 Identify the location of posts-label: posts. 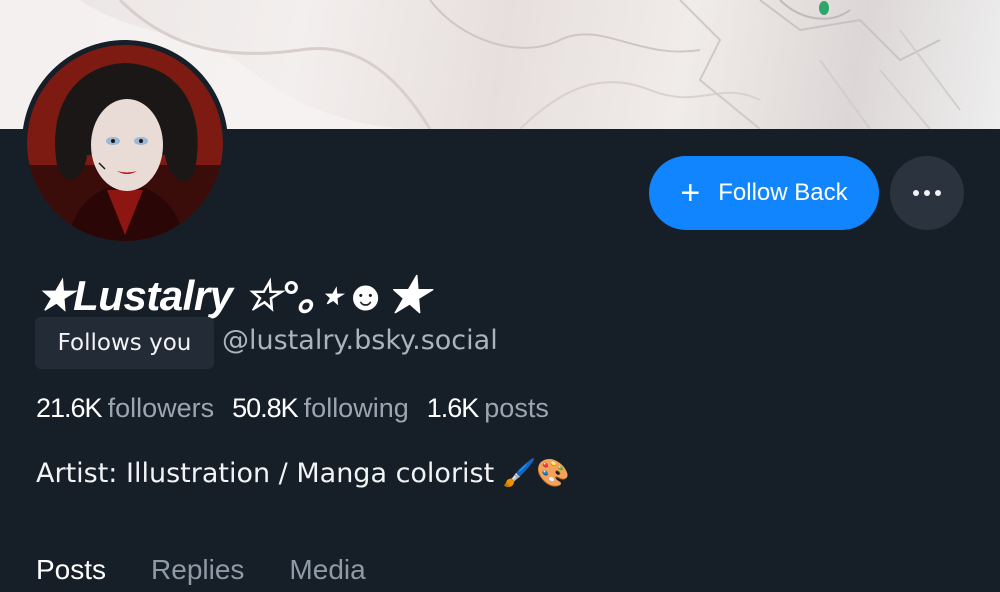
(516, 408).